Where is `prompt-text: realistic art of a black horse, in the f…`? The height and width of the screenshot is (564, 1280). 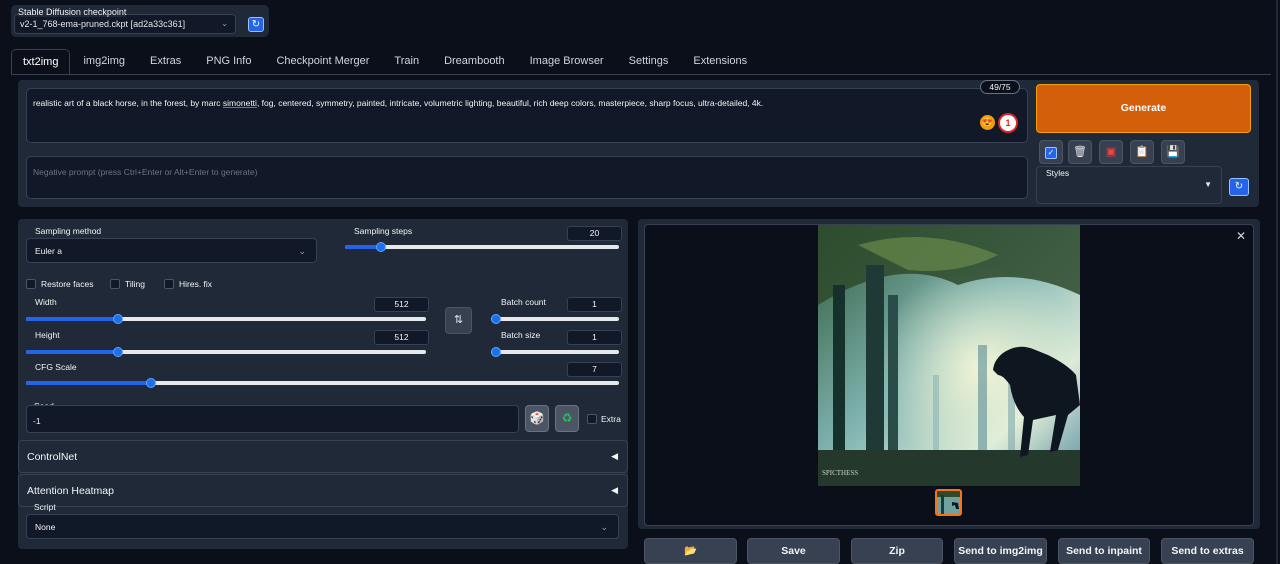
prompt-text: realistic art of a black horse, in the f… is located at coordinates (128, 103).